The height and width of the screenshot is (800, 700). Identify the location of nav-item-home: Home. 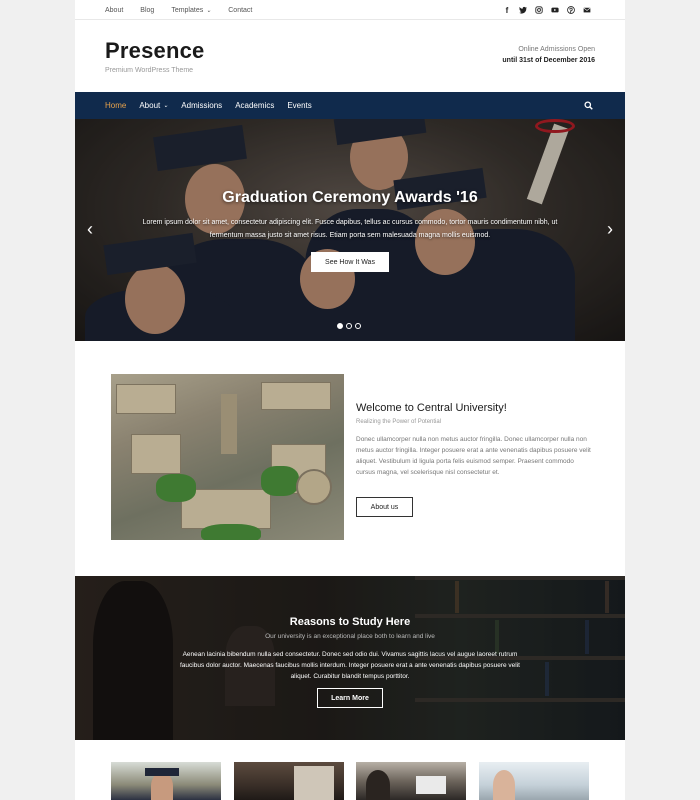
(115, 105).